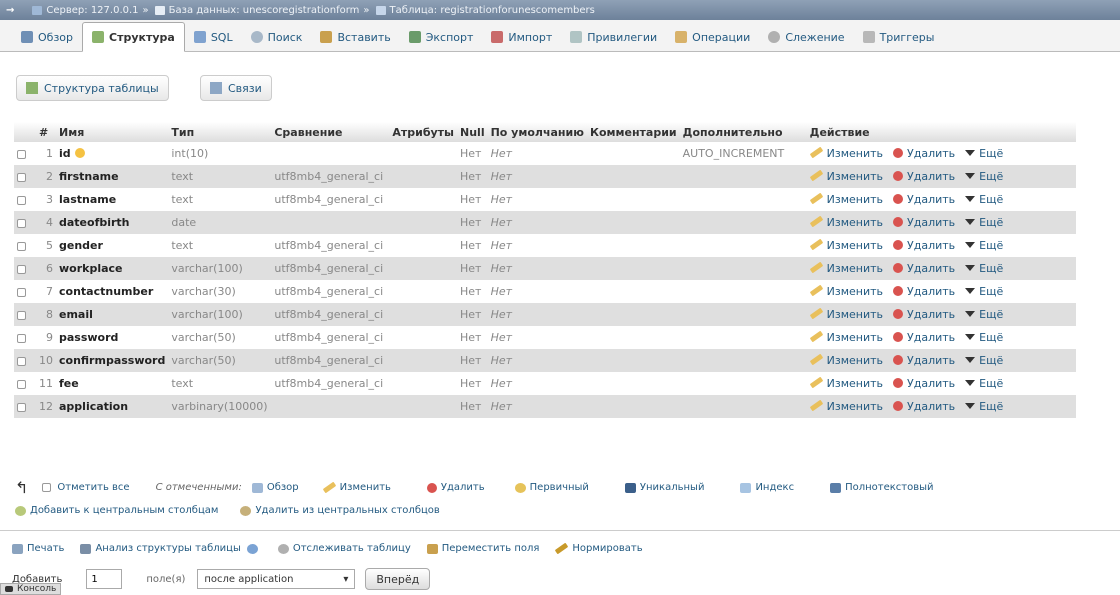 The width and height of the screenshot is (1120, 595). What do you see at coordinates (38, 548) in the screenshot?
I see `print-link: Печать` at bounding box center [38, 548].